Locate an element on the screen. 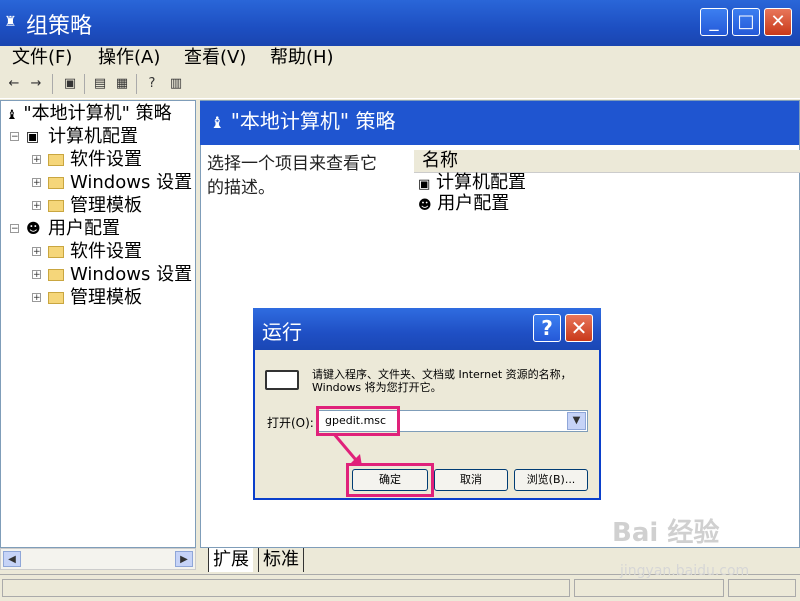 This screenshot has height=601, width=800. details-header: ♝ "本地计算机" 策略 is located at coordinates (499, 123).